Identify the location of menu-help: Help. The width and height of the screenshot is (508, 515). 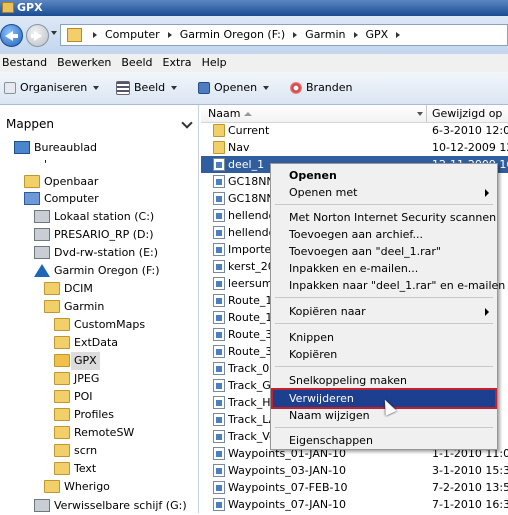
(217, 63).